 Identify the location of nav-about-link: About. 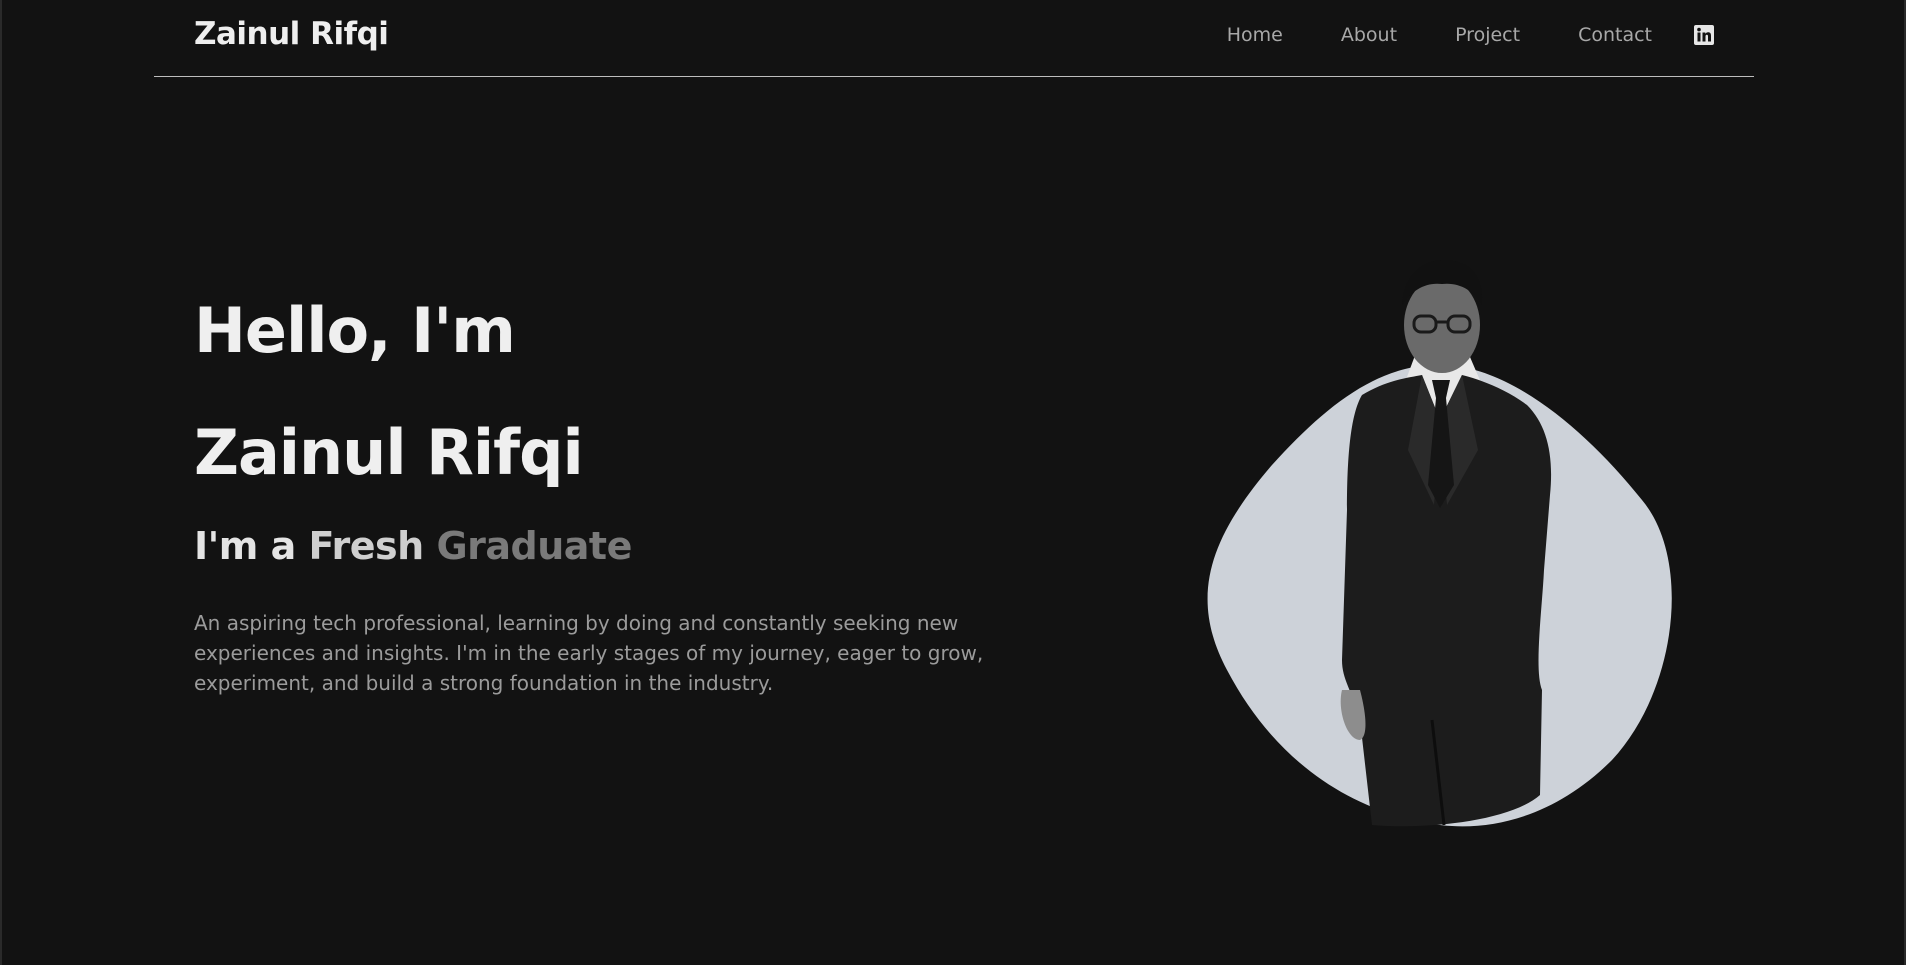
(1369, 35).